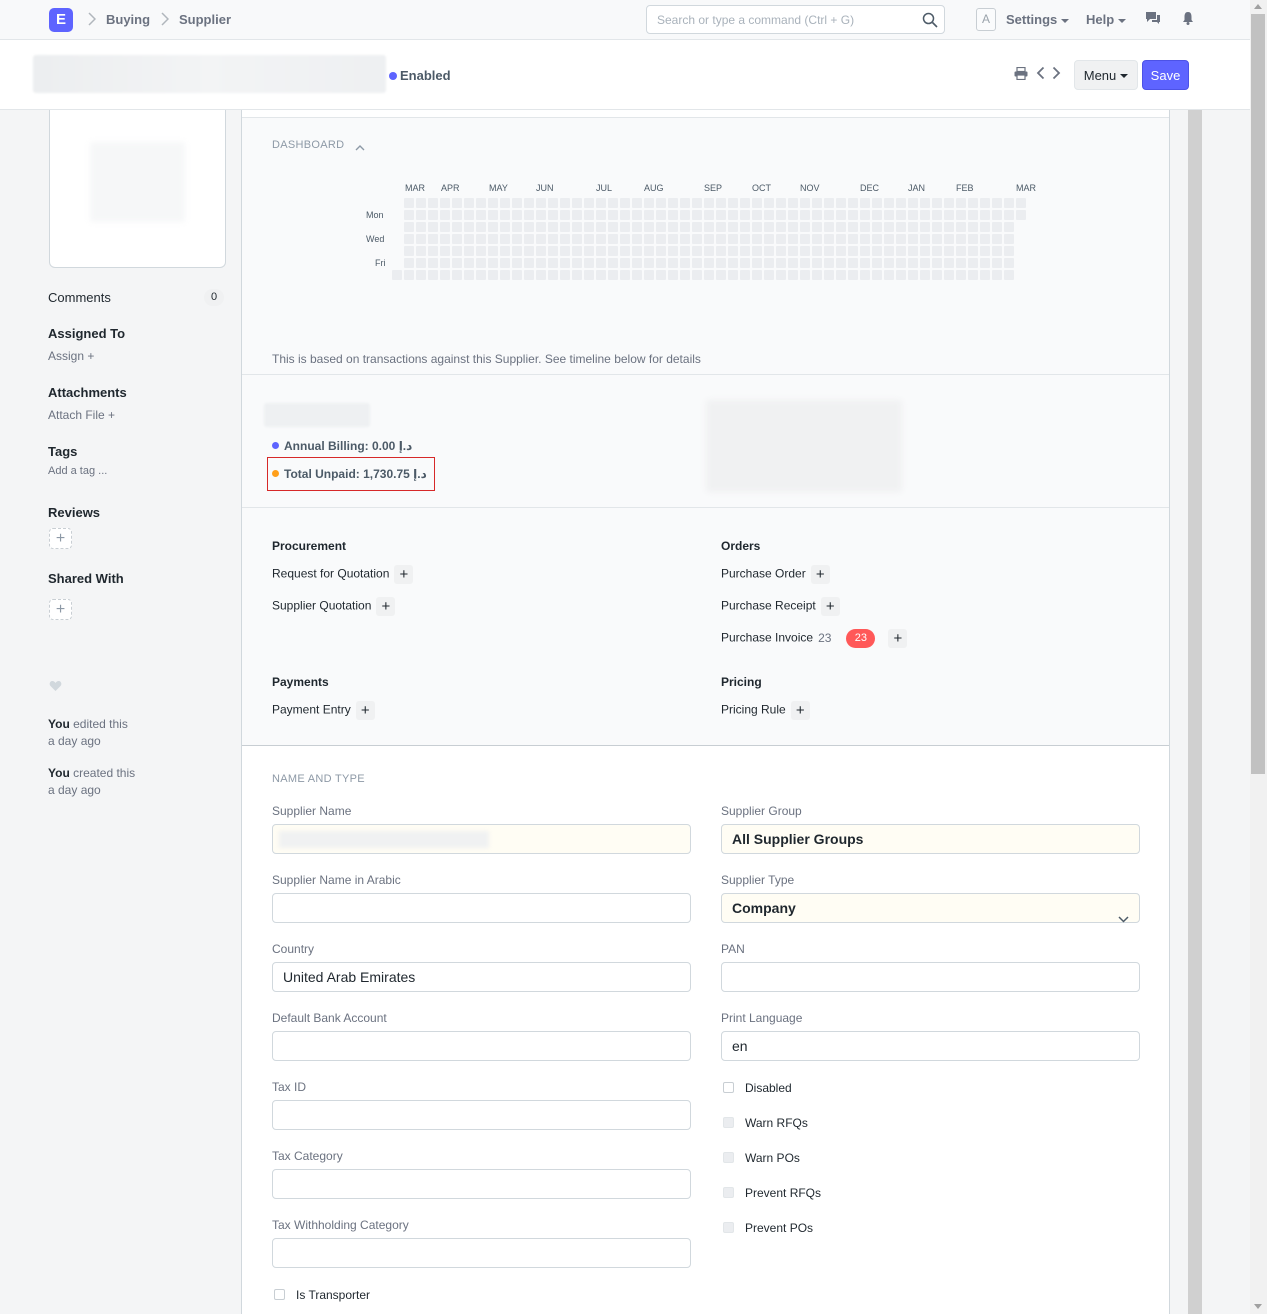 The height and width of the screenshot is (1314, 1267). What do you see at coordinates (481, 908) in the screenshot?
I see `supplier-name-arabic-input` at bounding box center [481, 908].